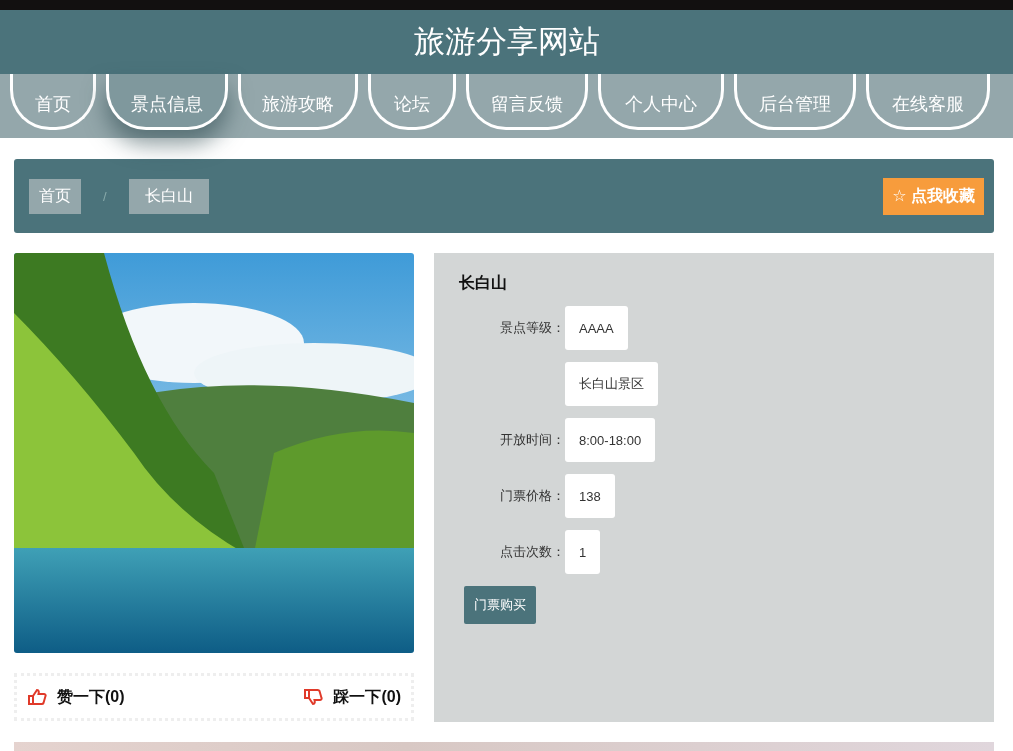 The image size is (1013, 751). What do you see at coordinates (661, 102) in the screenshot?
I see `nav-tab: 个人中心` at bounding box center [661, 102].